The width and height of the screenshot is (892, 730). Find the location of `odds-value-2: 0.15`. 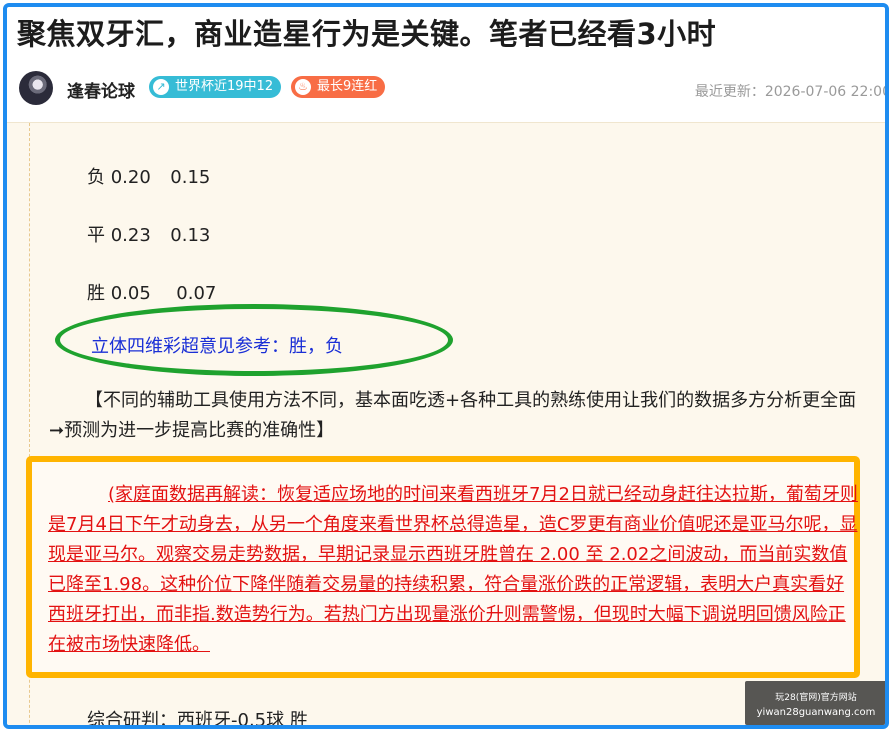

odds-value-2: 0.15 is located at coordinates (190, 177).